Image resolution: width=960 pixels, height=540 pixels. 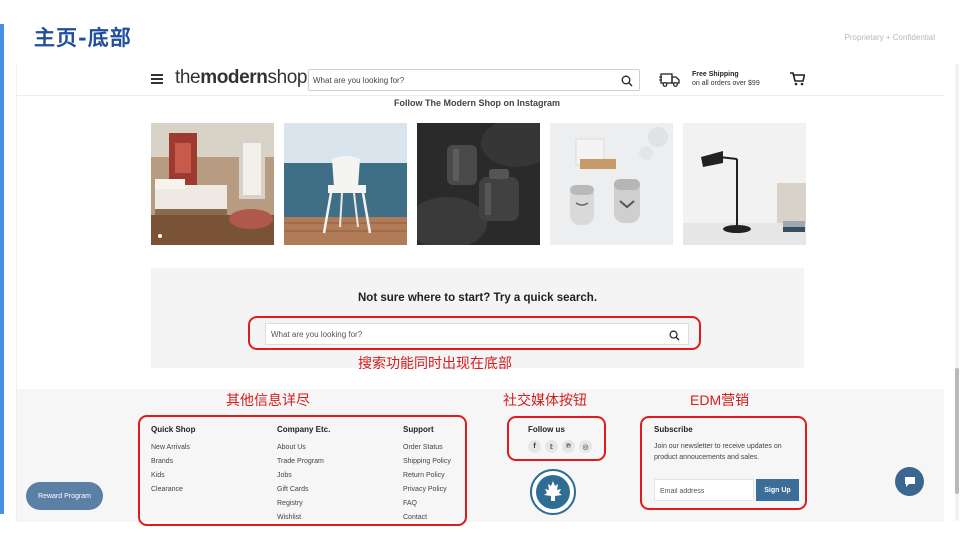 I want to click on canada-badge-icon, so click(x=553, y=494).